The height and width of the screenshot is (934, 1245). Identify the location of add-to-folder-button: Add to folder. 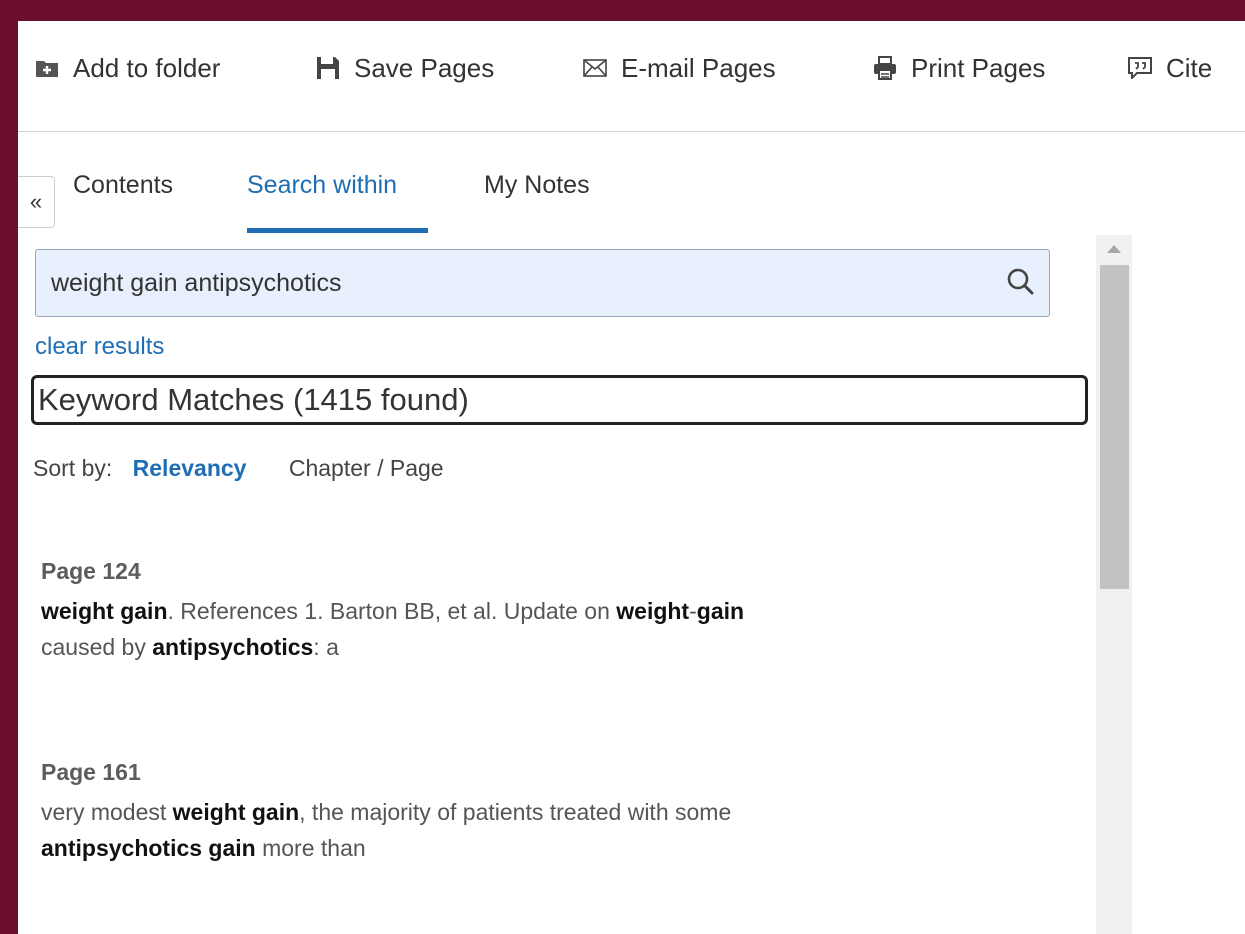
(127, 68).